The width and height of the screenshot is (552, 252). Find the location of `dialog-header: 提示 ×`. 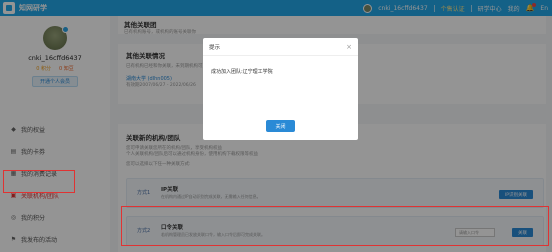

dialog-header: 提示 × is located at coordinates (280, 47).